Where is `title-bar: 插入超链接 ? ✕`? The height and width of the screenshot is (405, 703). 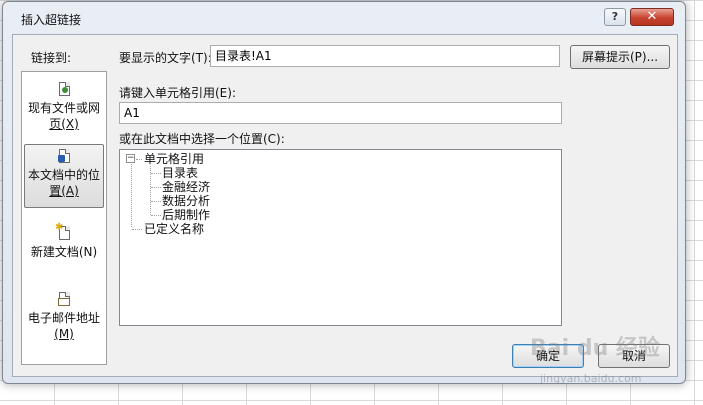
title-bar: 插入超链接 ? ✕ is located at coordinates (344, 18).